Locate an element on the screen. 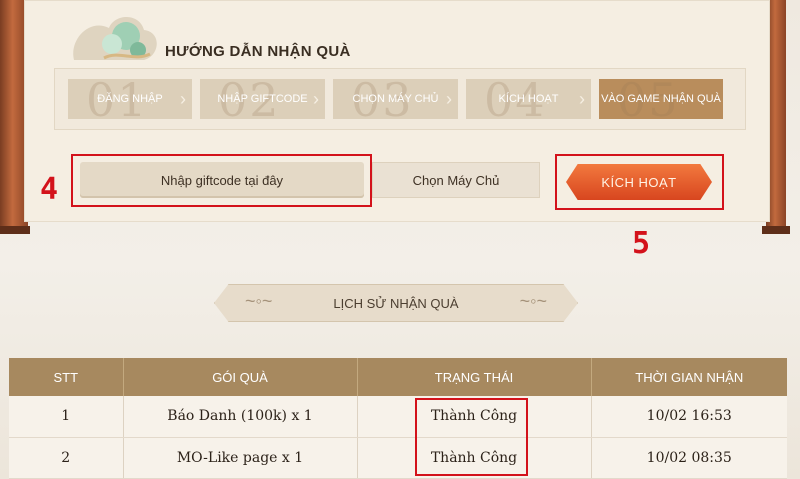 The image size is (800, 479). left-pillar-base is located at coordinates (15, 230).